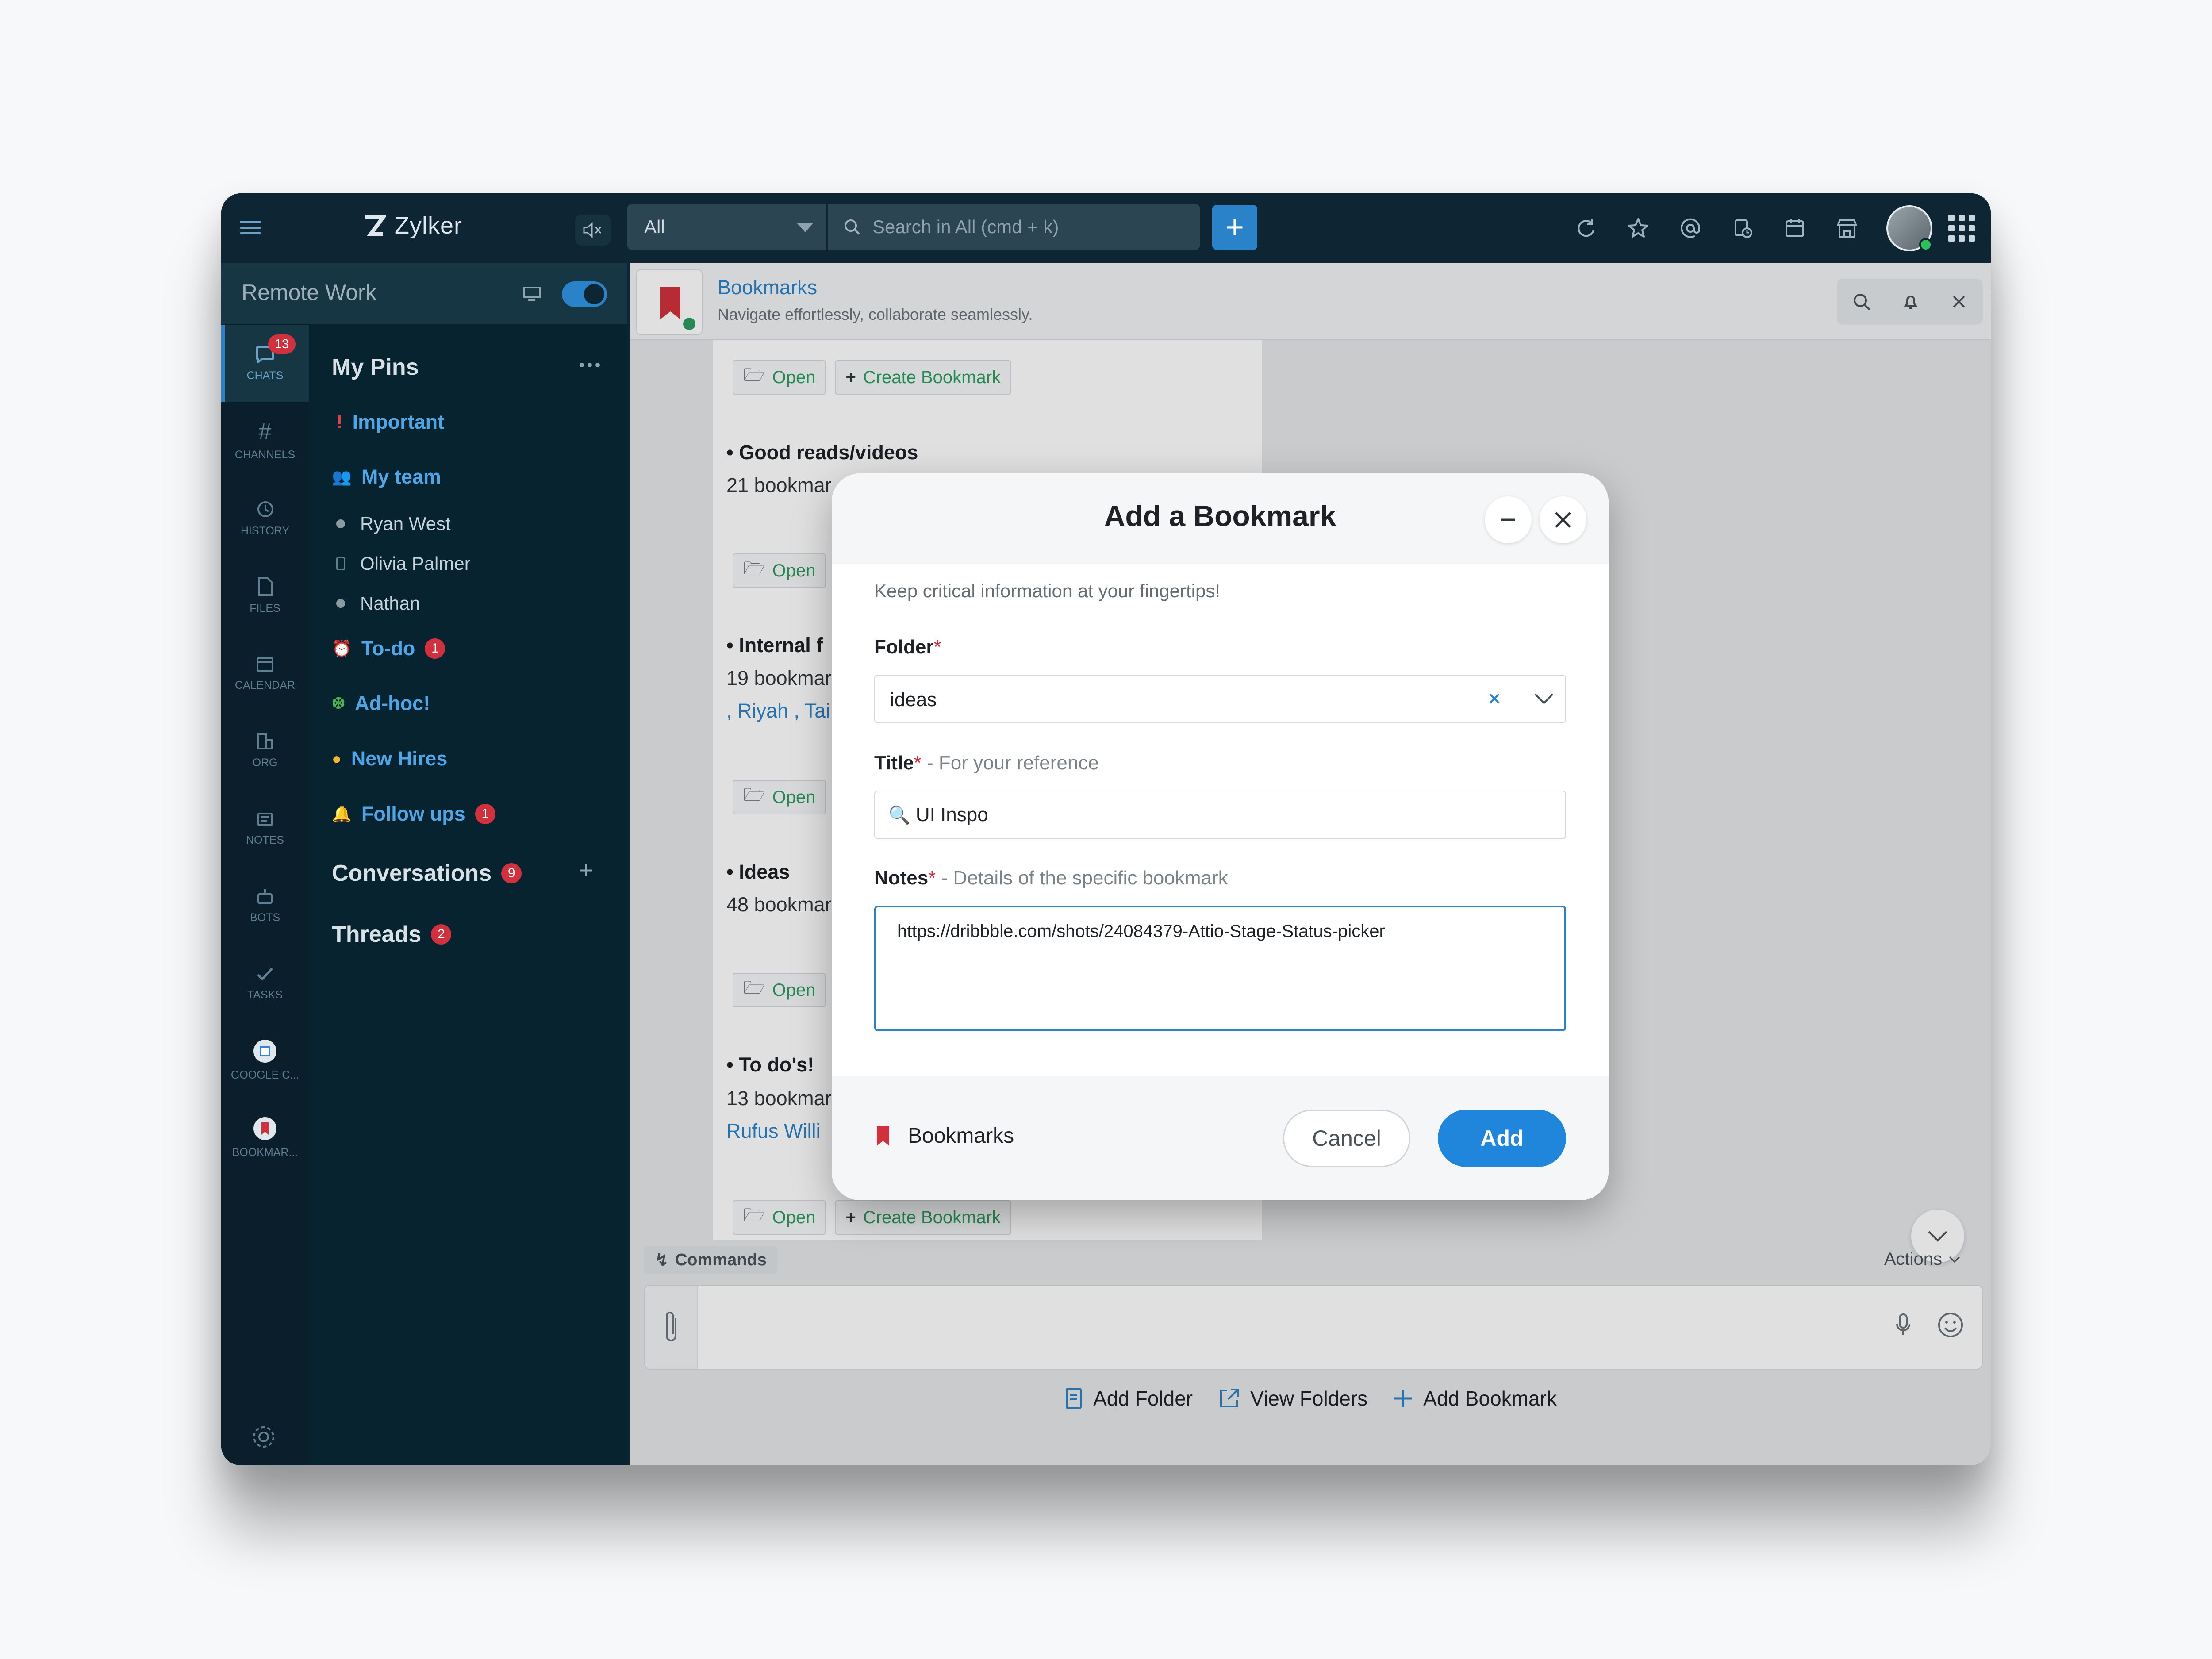  Describe the element at coordinates (669, 302) in the screenshot. I see `bot-avatar` at that location.